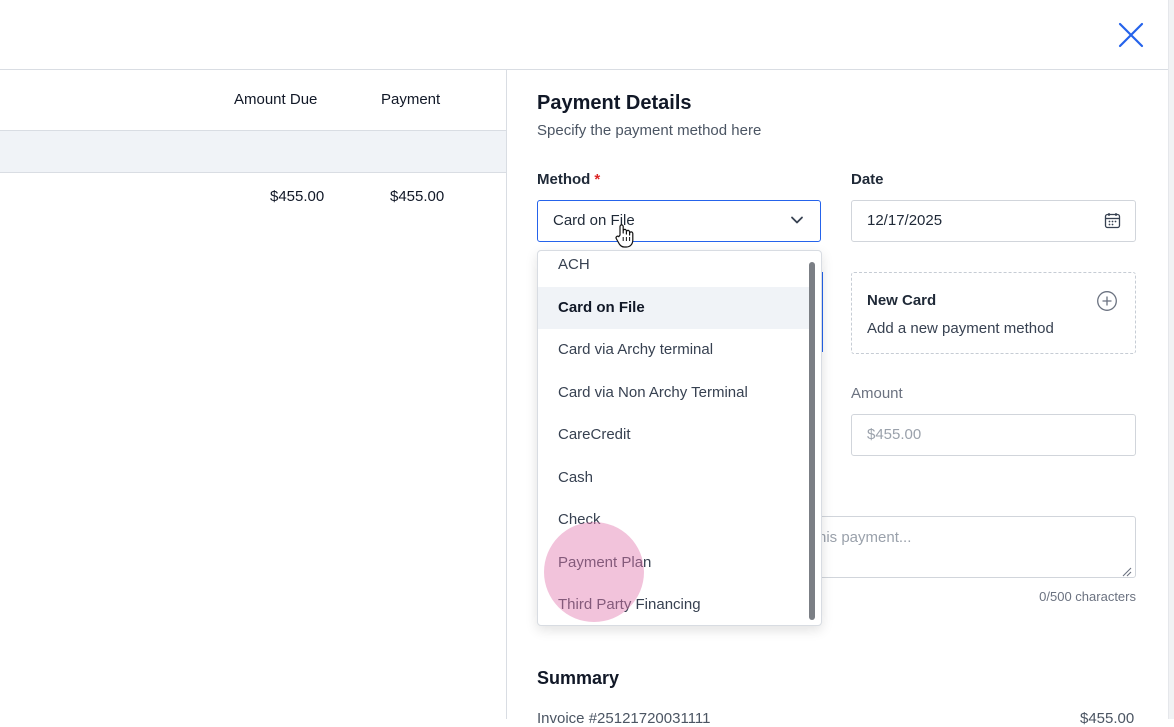 The image size is (1174, 727). What do you see at coordinates (1171, 359) in the screenshot?
I see `window-edge` at bounding box center [1171, 359].